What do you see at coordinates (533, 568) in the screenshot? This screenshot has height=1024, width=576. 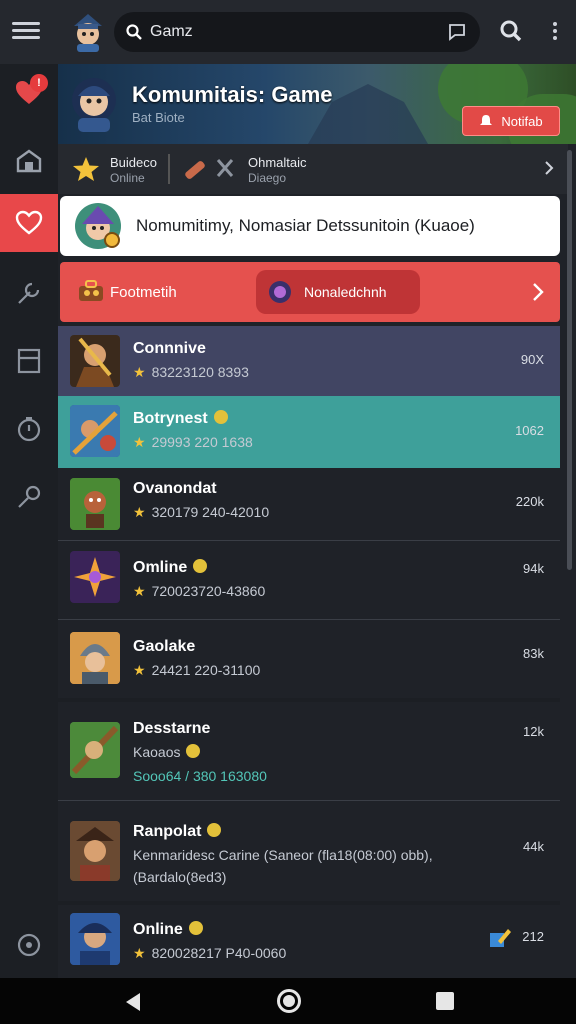 I see `list-item-count: 94k` at bounding box center [533, 568].